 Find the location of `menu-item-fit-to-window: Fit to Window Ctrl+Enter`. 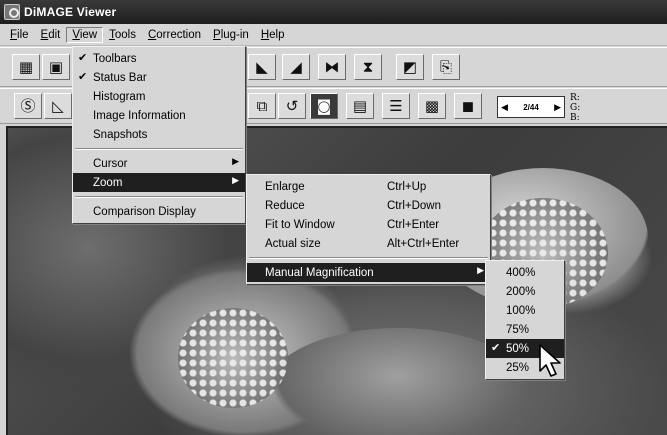

menu-item-fit-to-window: Fit to Window Ctrl+Enter is located at coordinates (368, 224).